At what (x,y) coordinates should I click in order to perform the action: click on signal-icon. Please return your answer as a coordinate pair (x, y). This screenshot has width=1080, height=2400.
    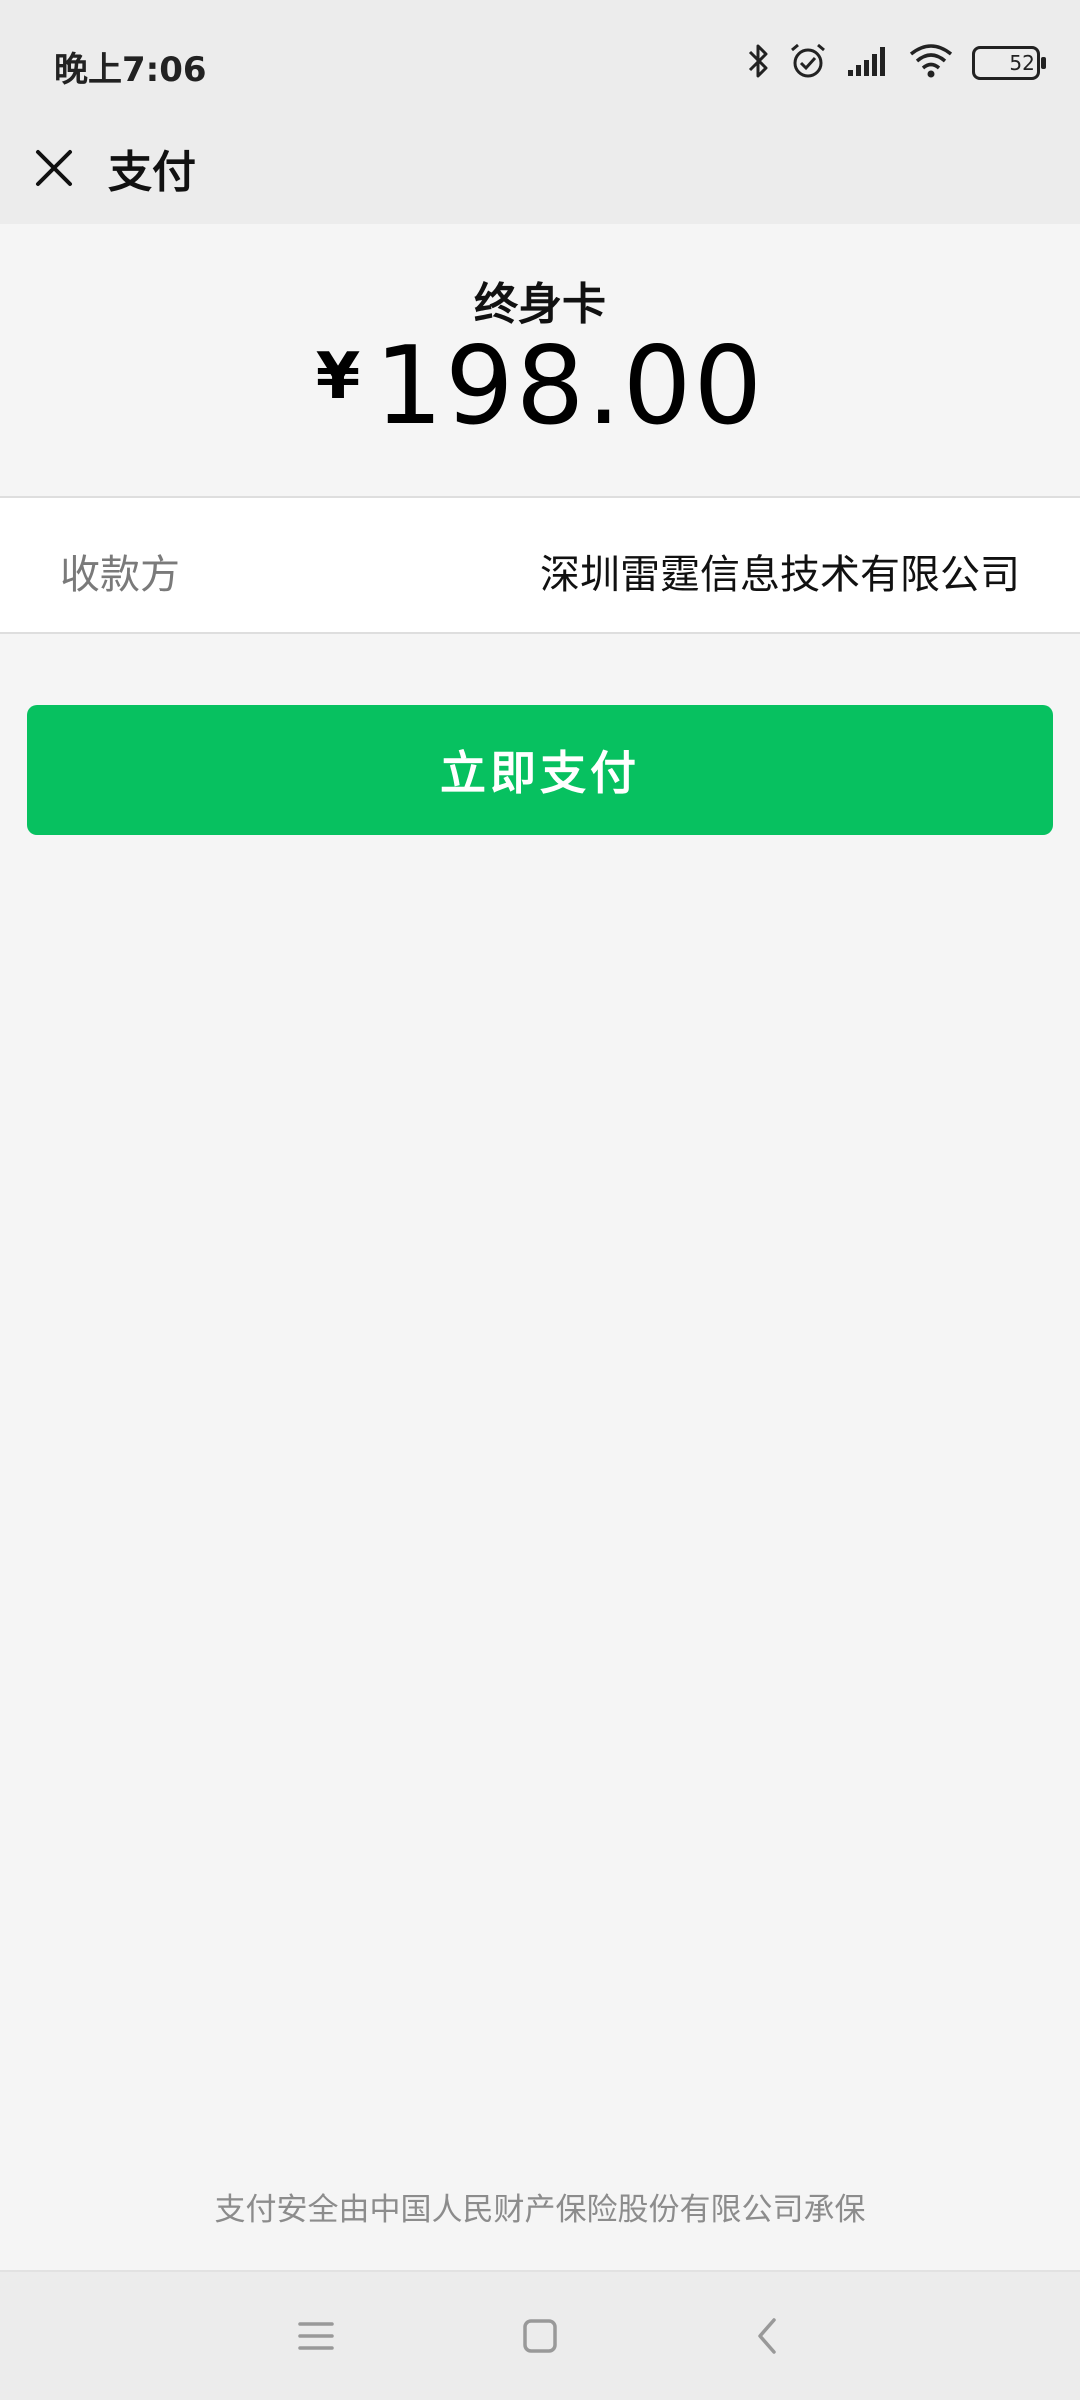
    Looking at the image, I should click on (868, 63).